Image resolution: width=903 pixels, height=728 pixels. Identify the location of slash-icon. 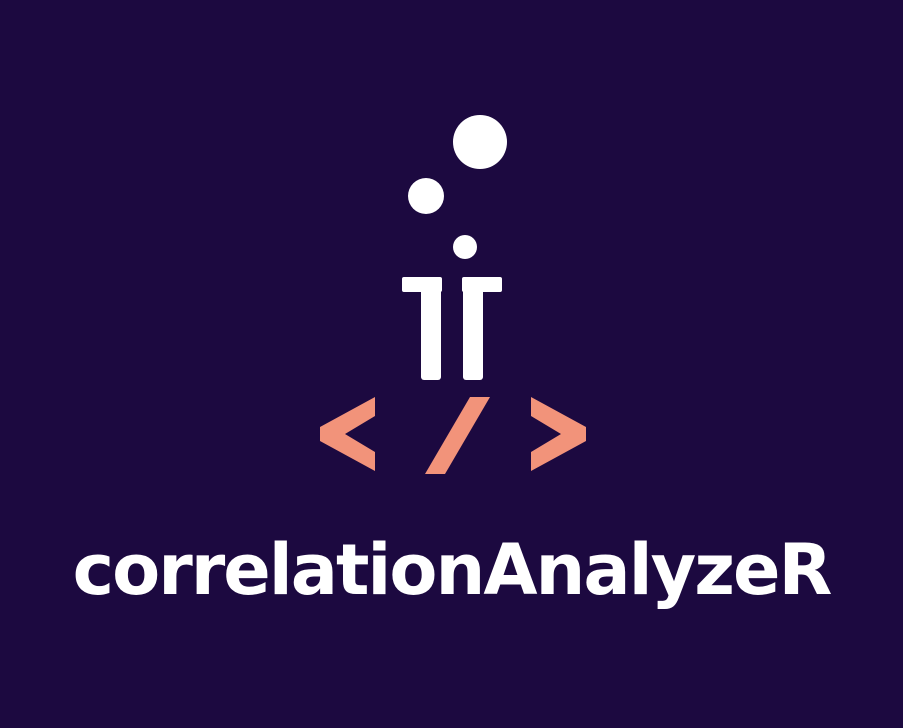
(457, 435).